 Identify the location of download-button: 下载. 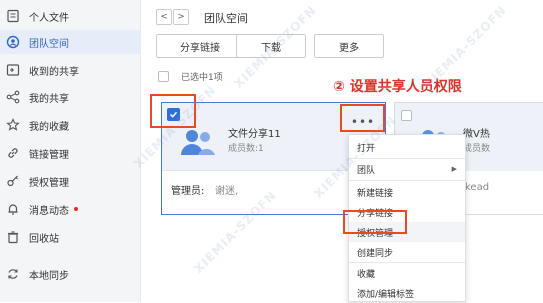
(271, 46).